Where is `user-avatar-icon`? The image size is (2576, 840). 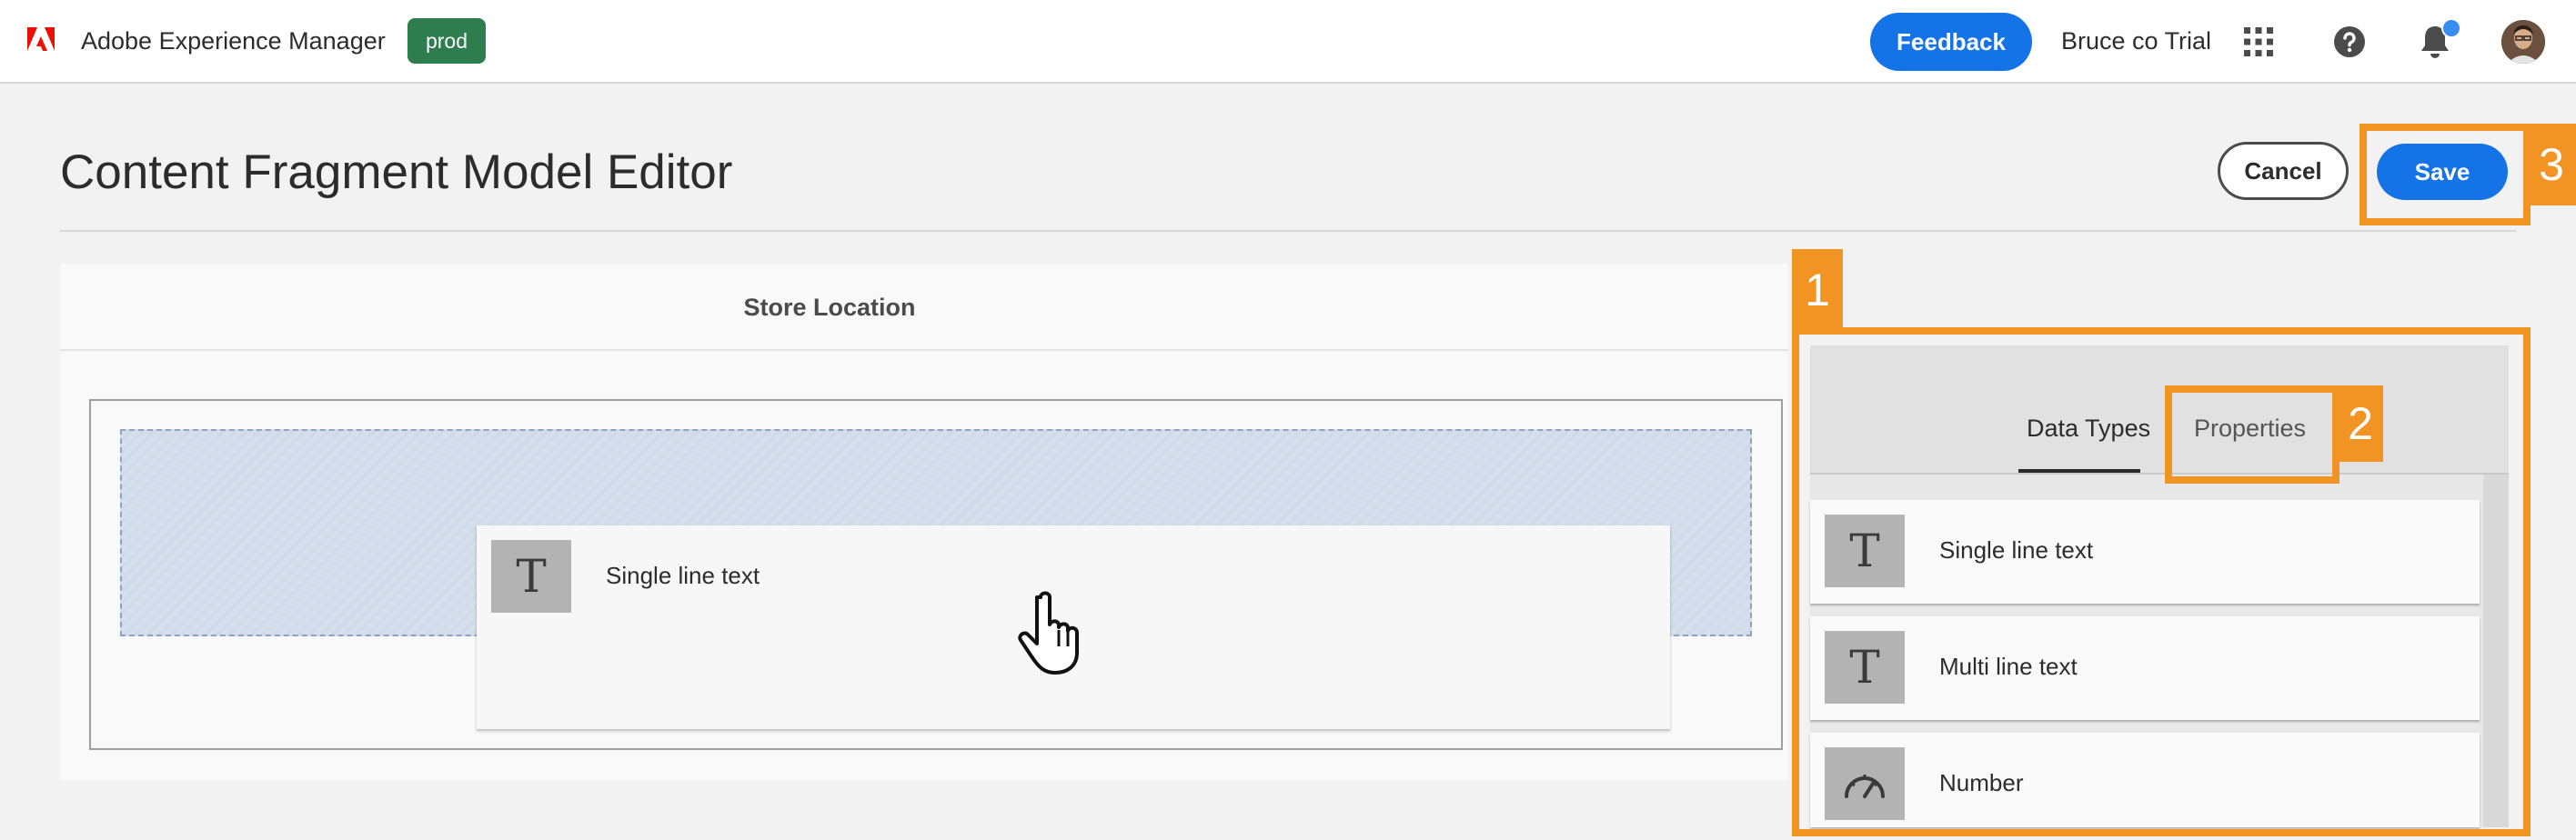 user-avatar-icon is located at coordinates (2523, 42).